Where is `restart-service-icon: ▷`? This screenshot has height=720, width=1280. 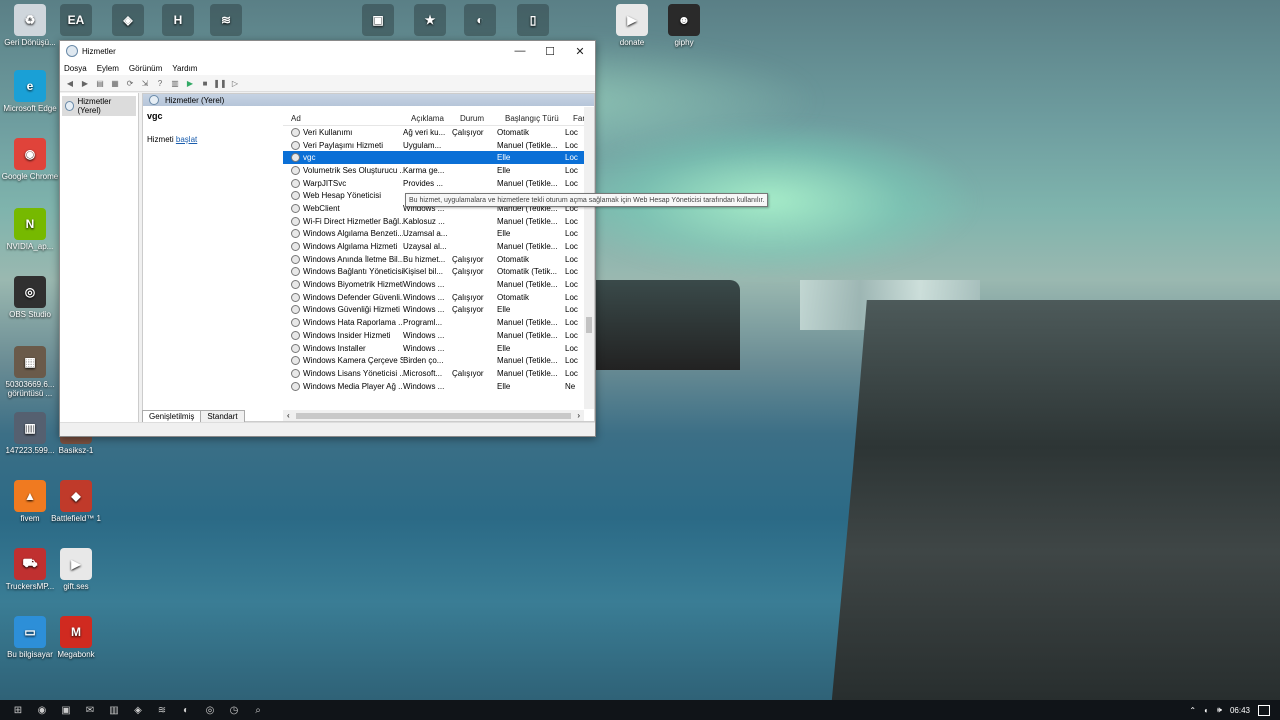
restart-service-icon: ▷ is located at coordinates (235, 83).